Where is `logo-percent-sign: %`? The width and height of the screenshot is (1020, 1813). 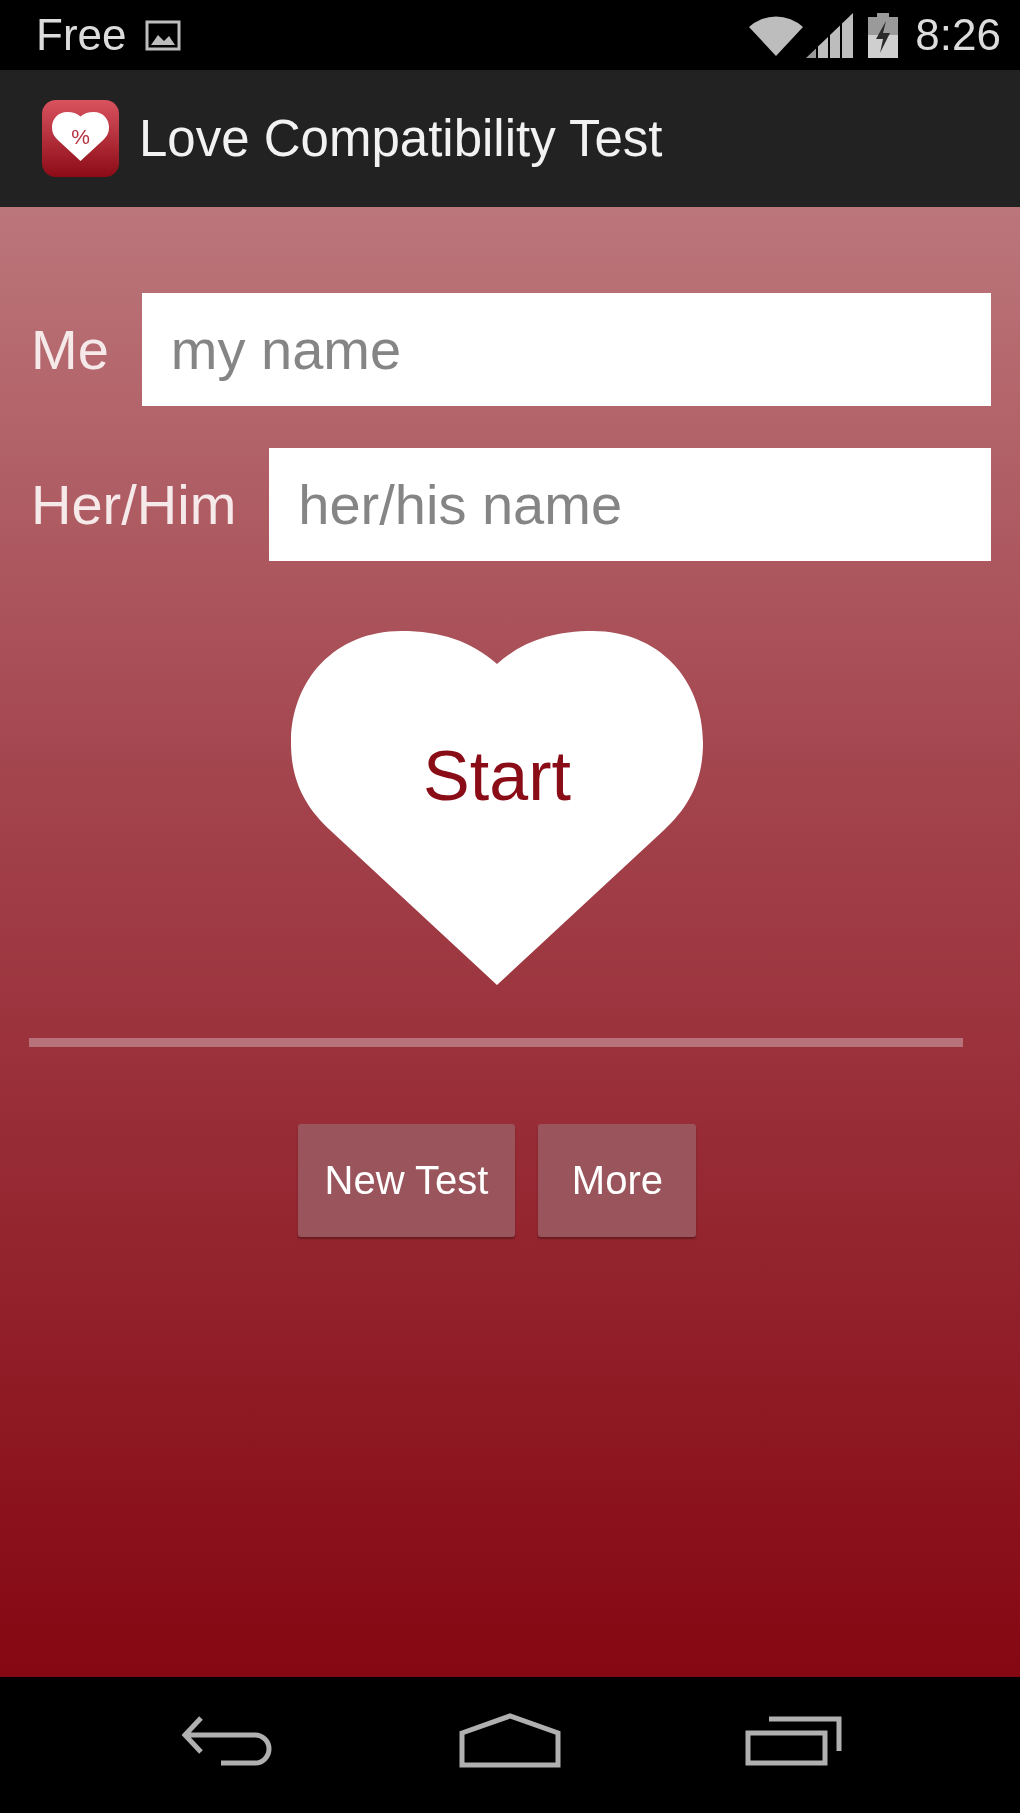 logo-percent-sign: % is located at coordinates (80, 136).